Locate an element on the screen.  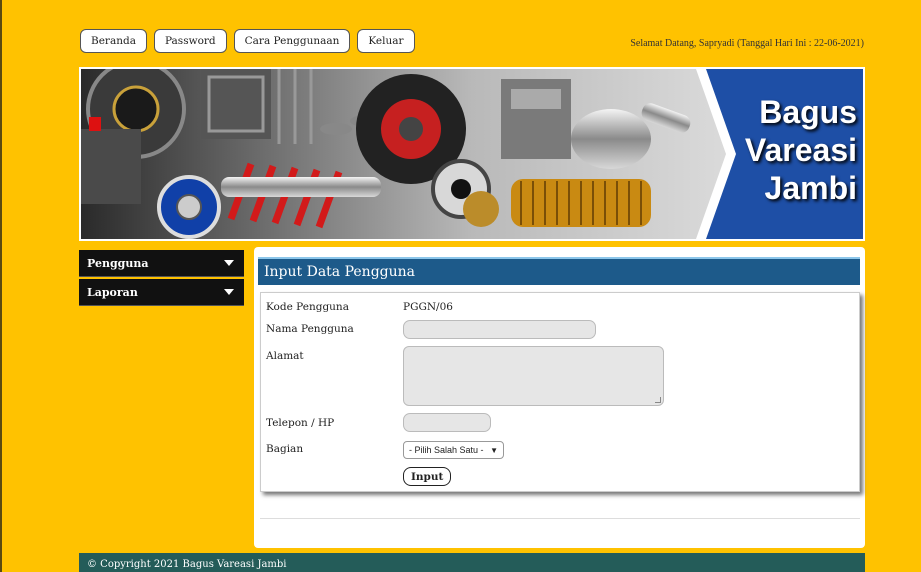
form-row-kode: Kode Pengguna PGGN/06 is located at coordinates (359, 307).